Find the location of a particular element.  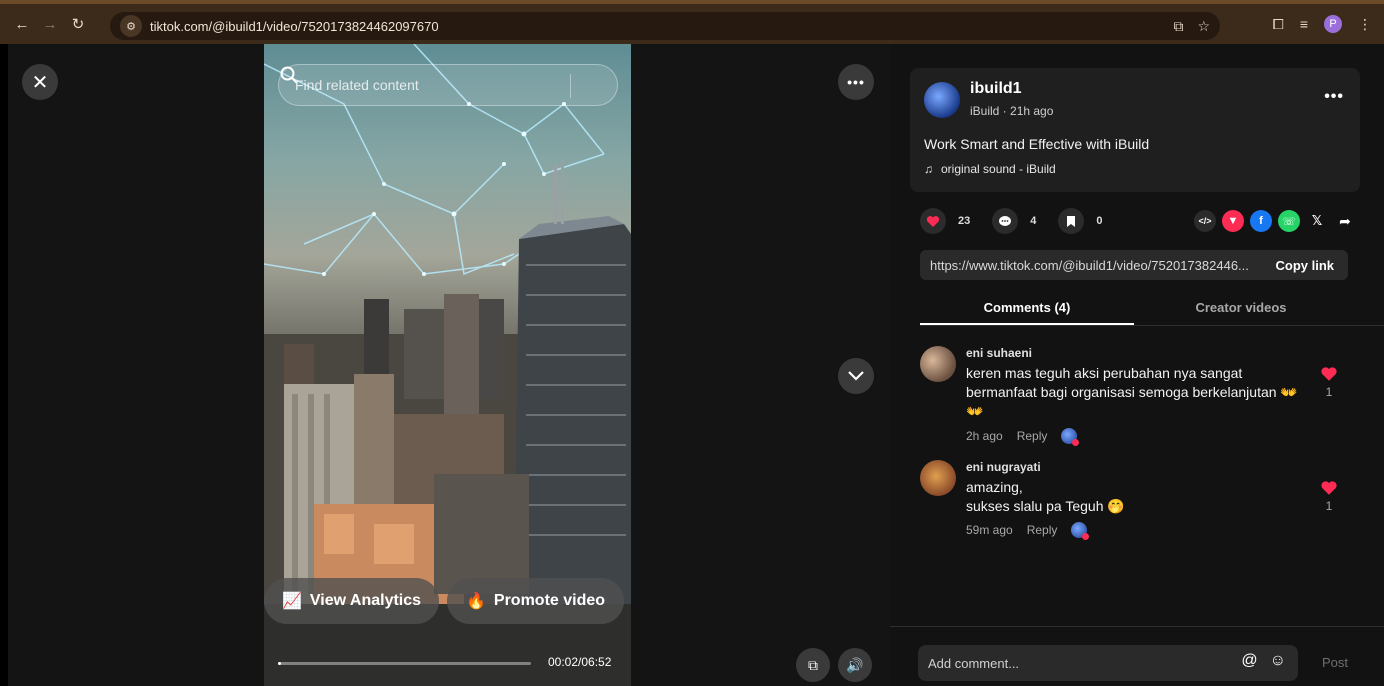

comment-meta: 59m ago Reply is located at coordinates (1028, 531).